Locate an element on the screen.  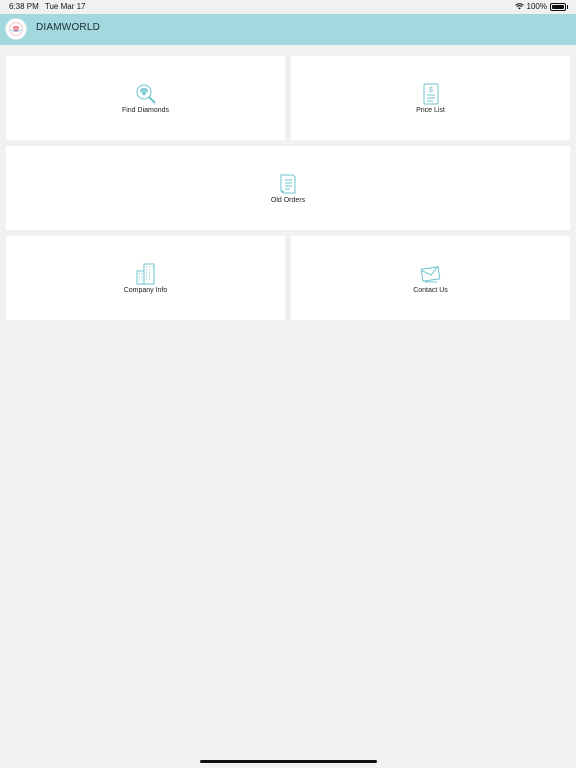
contact-us-tile: Contact Us is located at coordinates (430, 278).